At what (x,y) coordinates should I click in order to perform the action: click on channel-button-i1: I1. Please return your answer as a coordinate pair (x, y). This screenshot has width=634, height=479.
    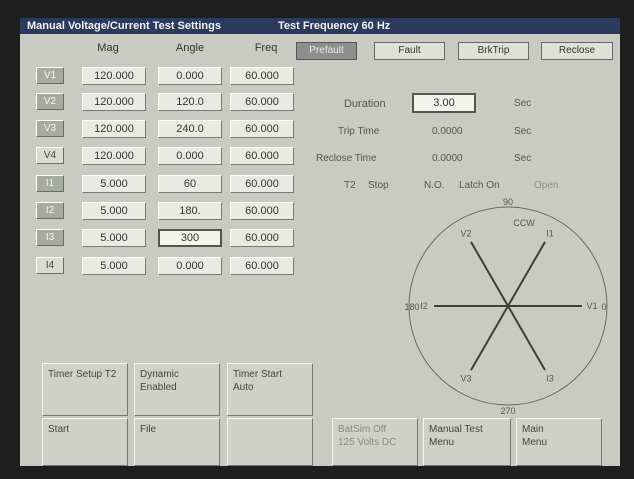
    Looking at the image, I should click on (50, 183).